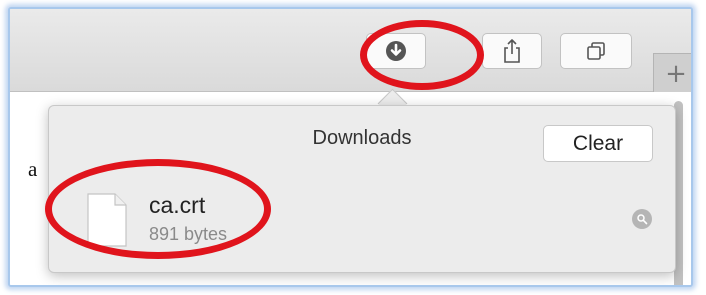  Describe the element at coordinates (158, 209) in the screenshot. I see `highlight-ring-download-item` at that location.